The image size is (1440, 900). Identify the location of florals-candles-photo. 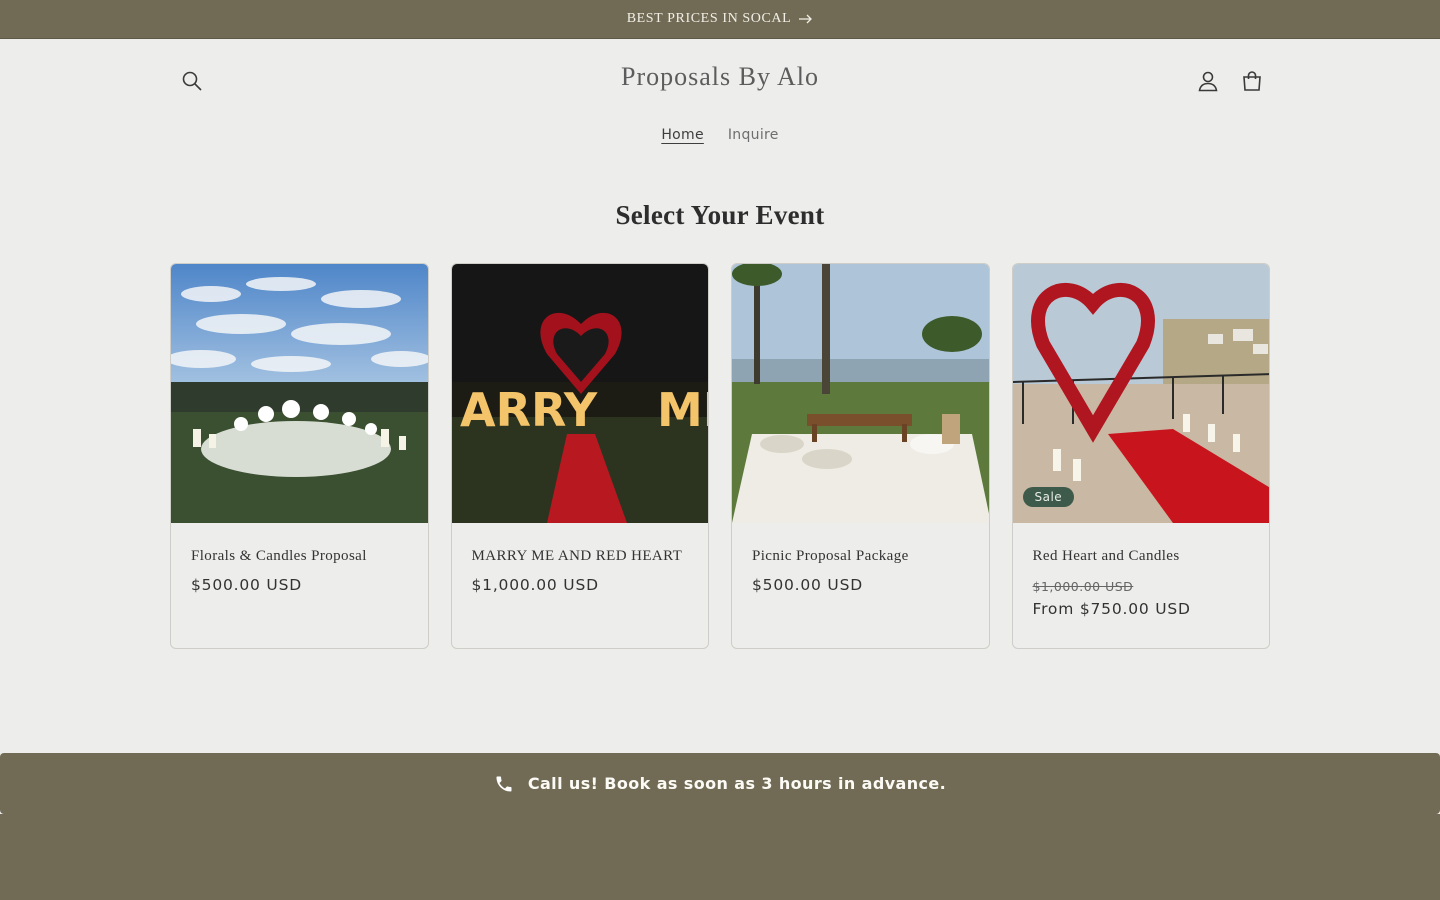
(299, 393).